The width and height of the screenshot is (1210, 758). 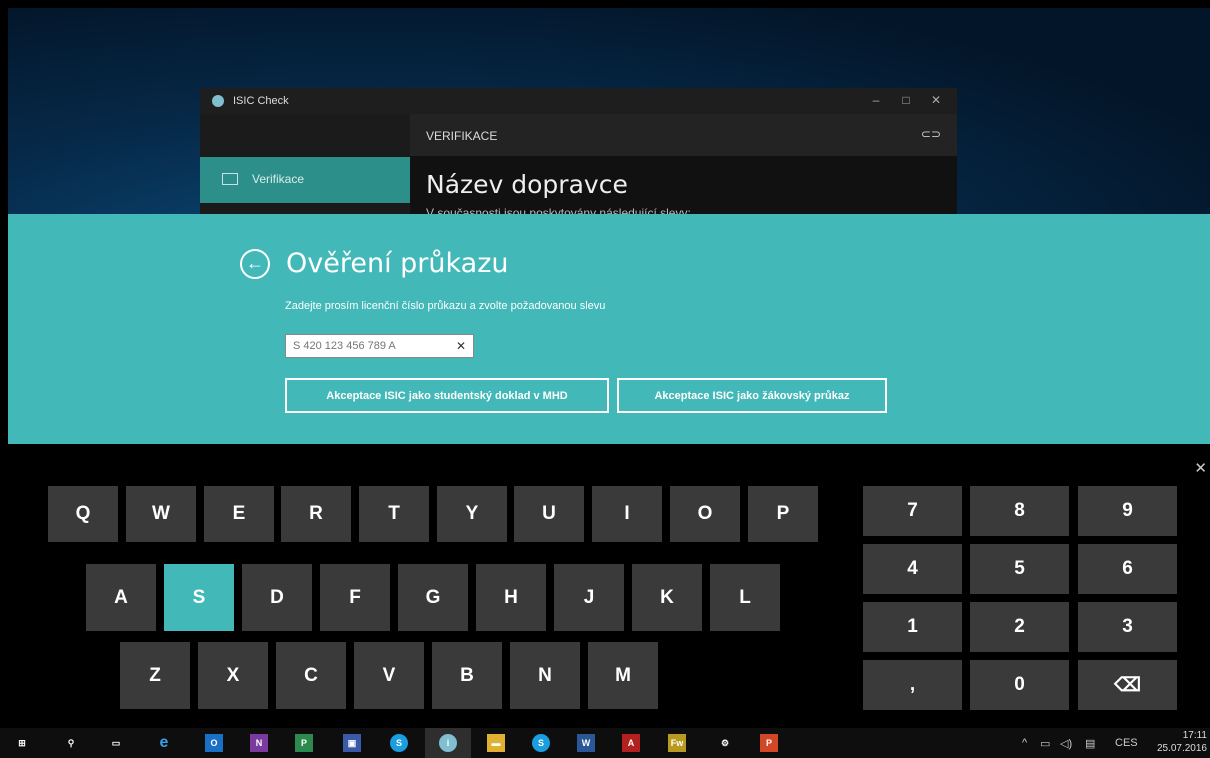 I want to click on skype-business-icon: S, so click(x=541, y=743).